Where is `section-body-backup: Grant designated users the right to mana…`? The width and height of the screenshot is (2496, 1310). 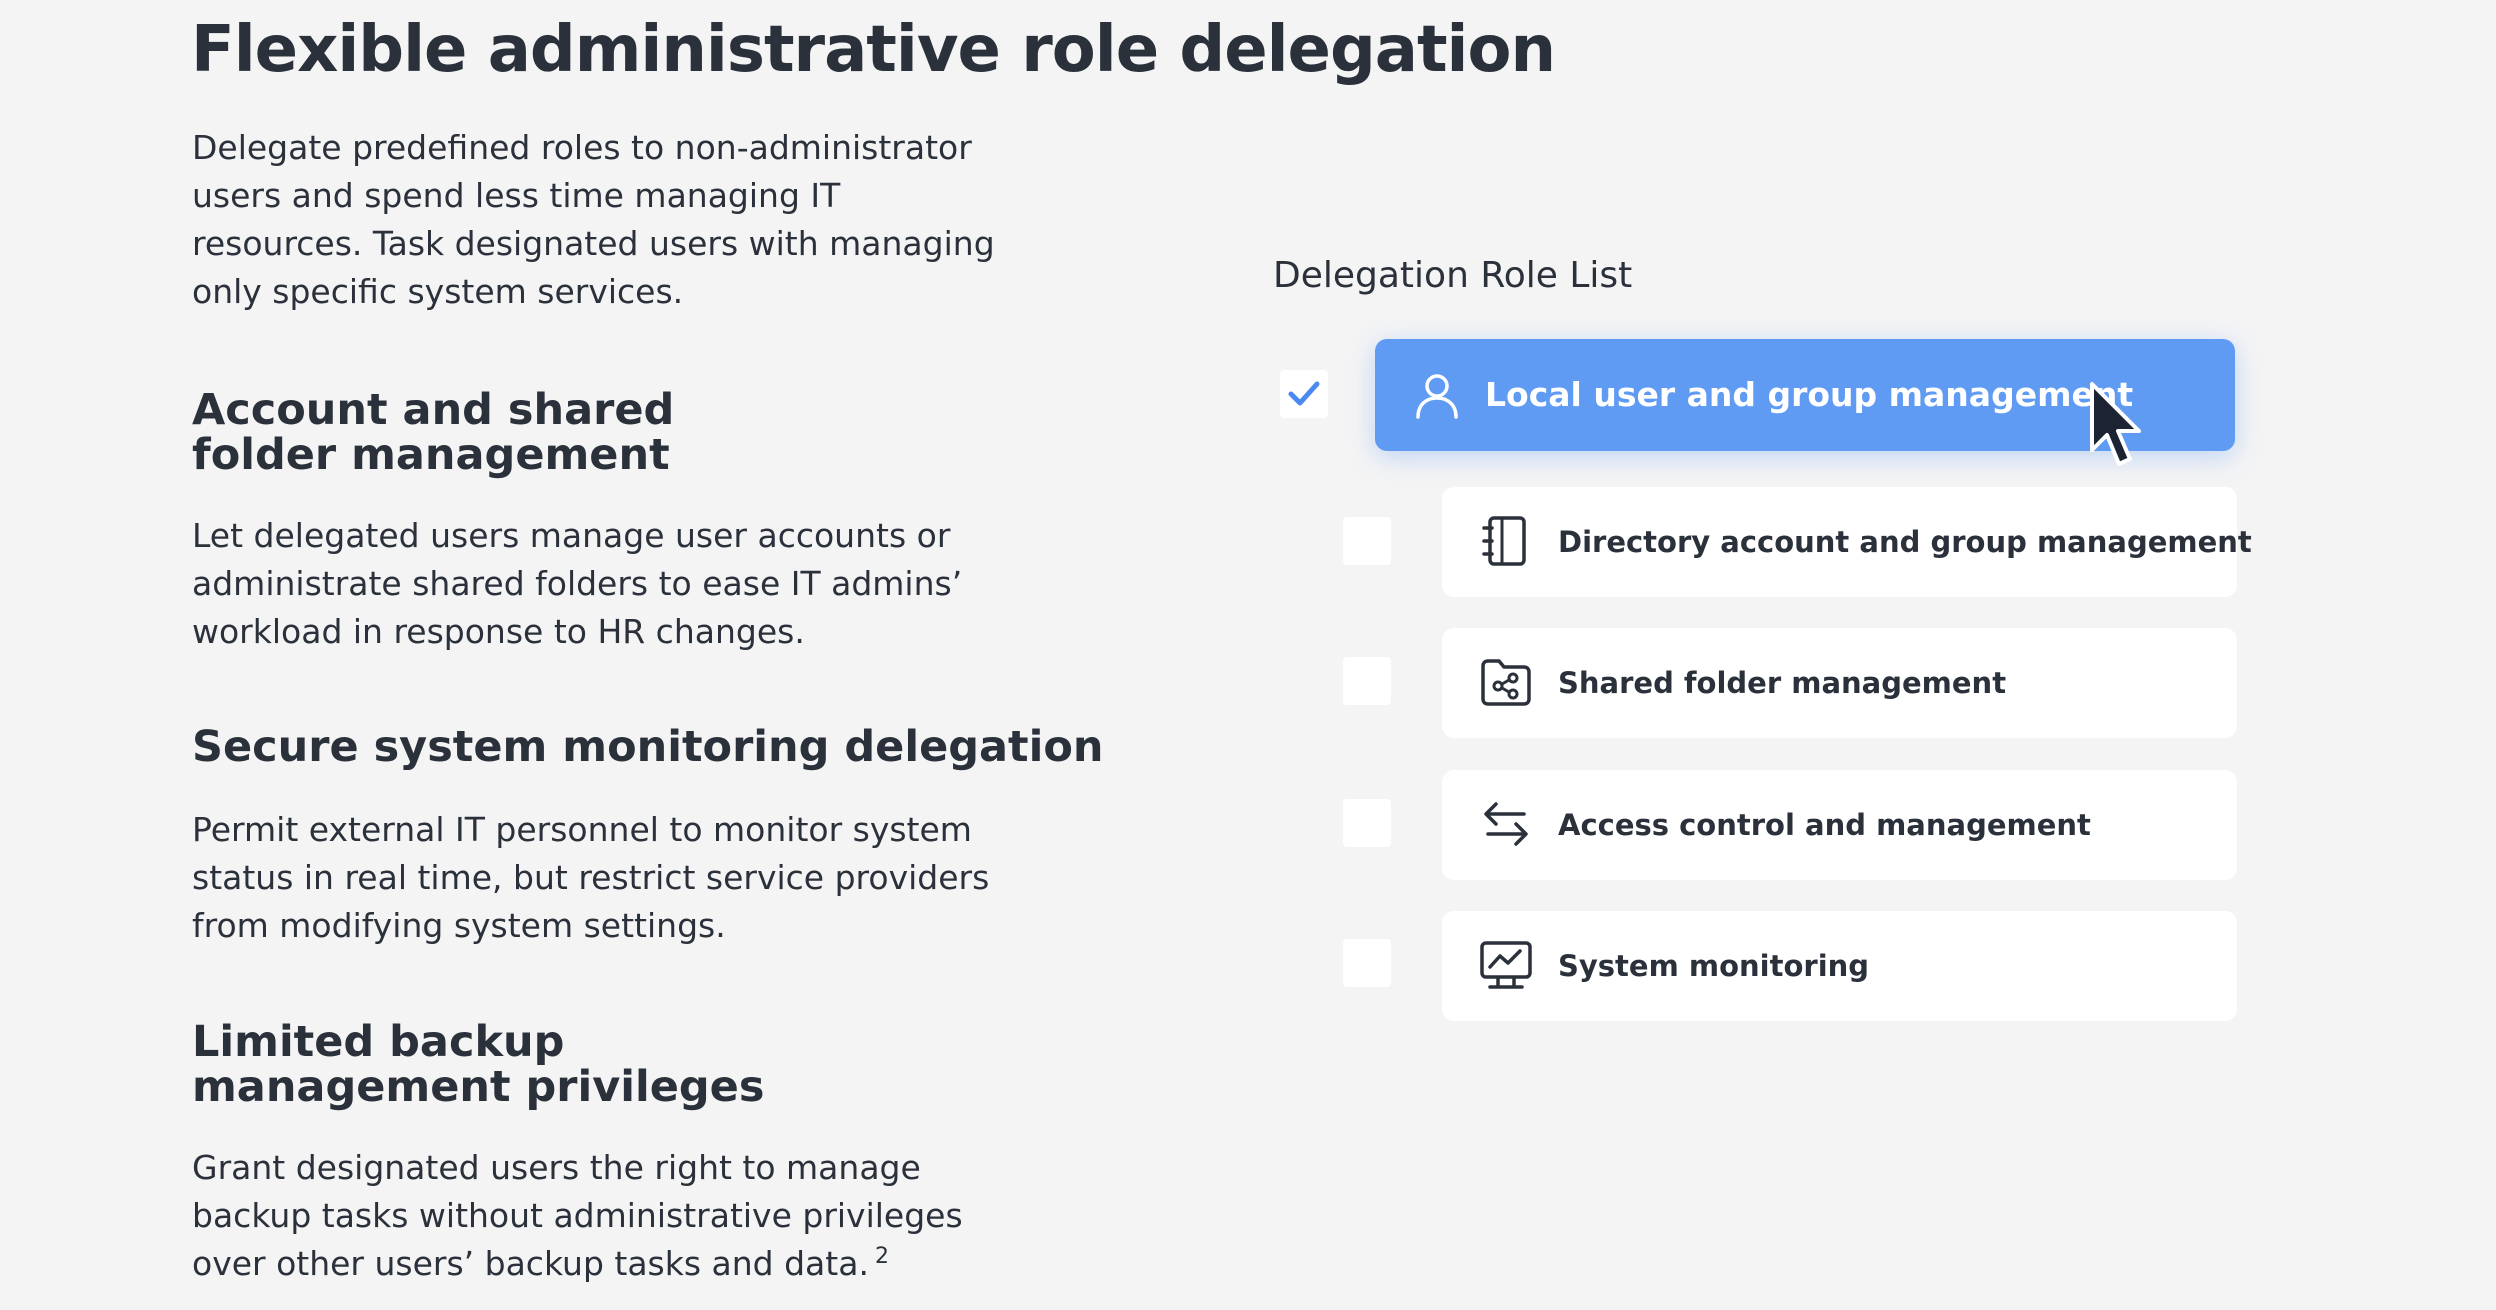 section-body-backup: Grant designated users the right to mana… is located at coordinates (602, 1216).